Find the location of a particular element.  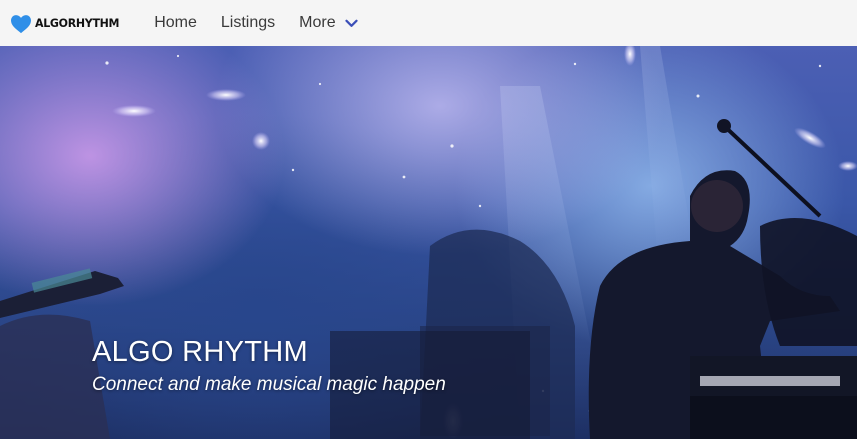

brand-logo: ALGORHYTHM is located at coordinates (65, 23).